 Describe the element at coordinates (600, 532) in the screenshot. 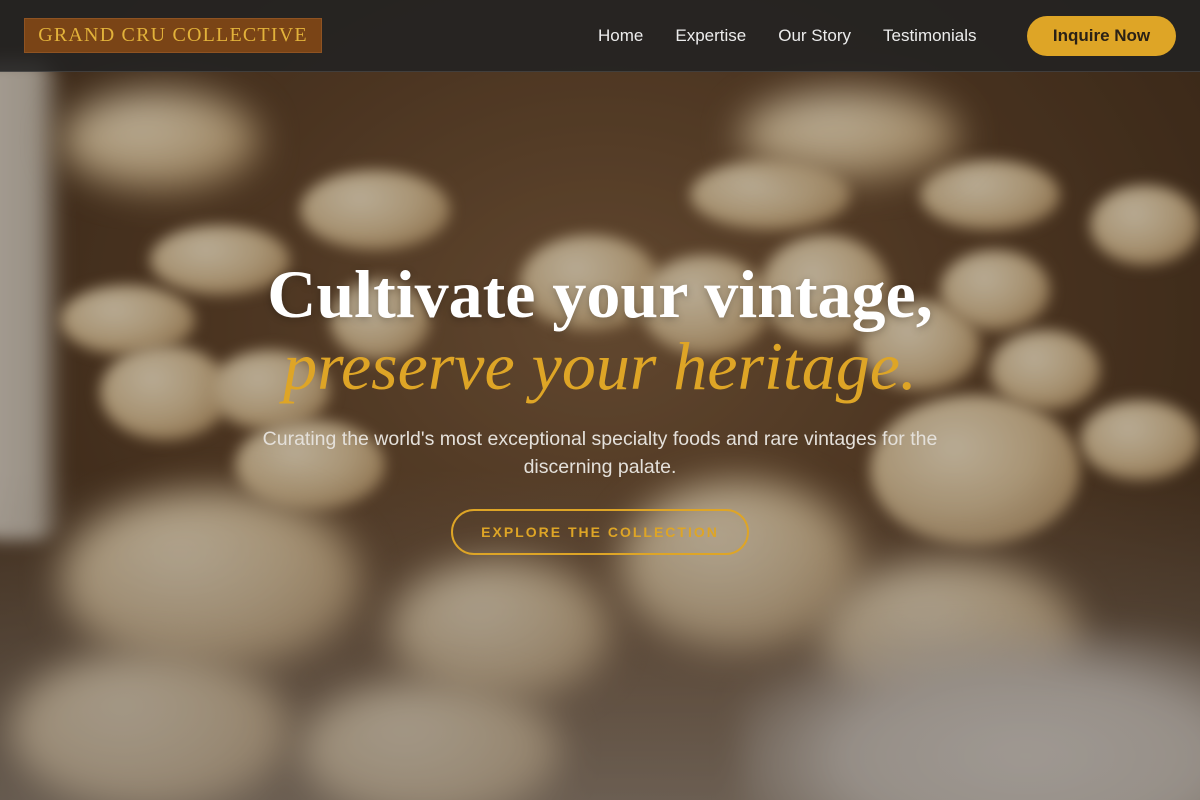

I see `explore-collection-button: EXPLORE THE COLLECTION` at that location.